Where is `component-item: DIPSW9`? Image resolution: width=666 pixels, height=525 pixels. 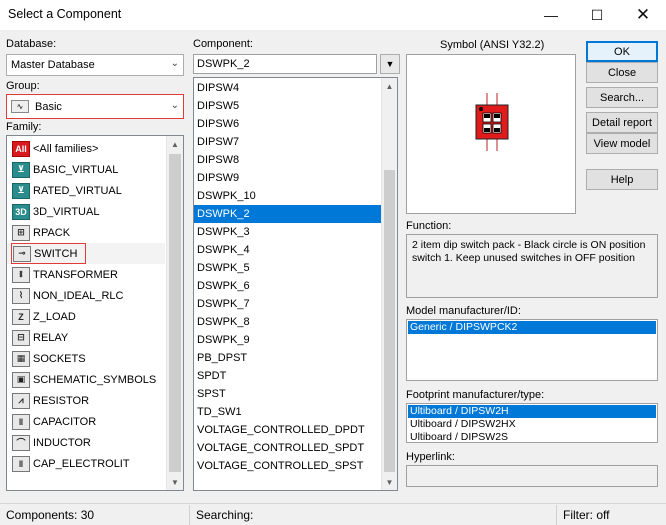 component-item: DIPSW9 is located at coordinates (287, 178).